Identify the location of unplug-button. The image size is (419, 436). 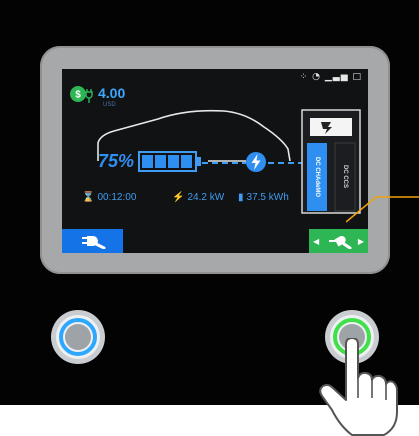
(92, 241).